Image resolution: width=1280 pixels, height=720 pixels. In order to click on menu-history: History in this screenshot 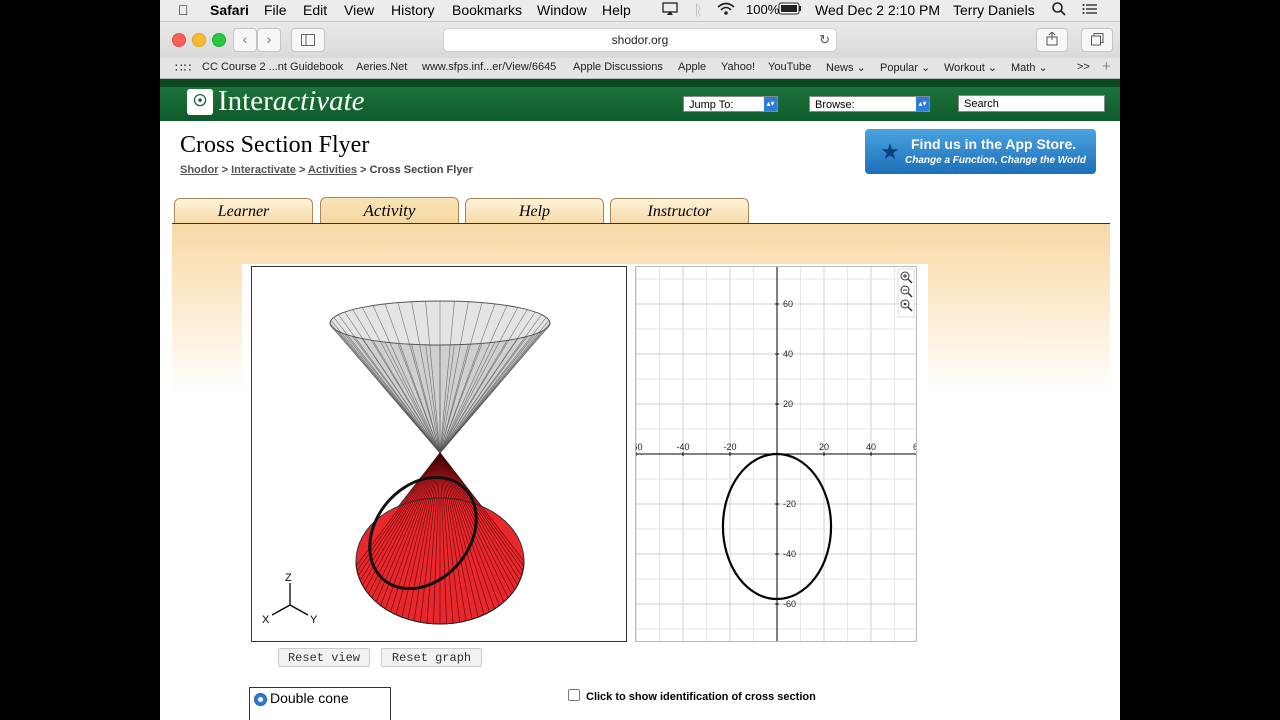, I will do `click(413, 10)`.